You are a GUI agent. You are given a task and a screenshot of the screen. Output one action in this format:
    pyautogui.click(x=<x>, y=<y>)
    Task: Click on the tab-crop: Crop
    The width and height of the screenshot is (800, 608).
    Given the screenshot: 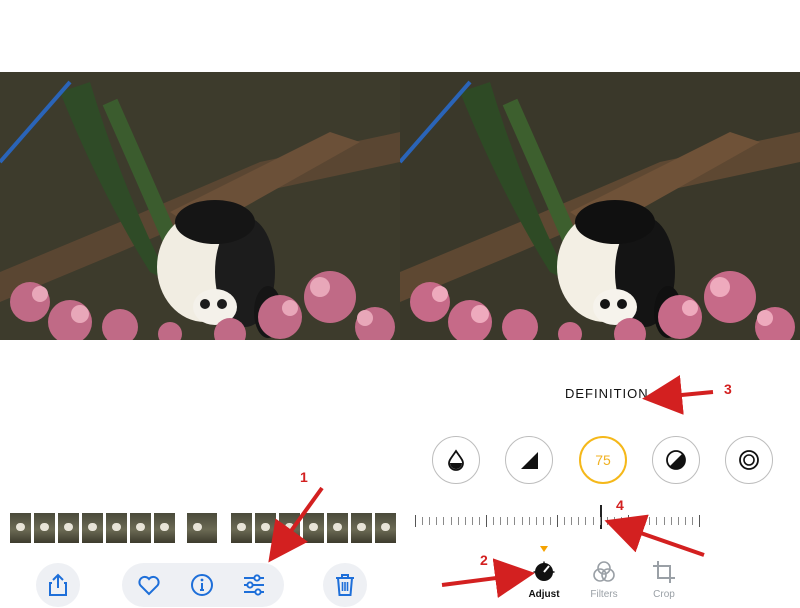 What is the action you would take?
    pyautogui.click(x=664, y=580)
    